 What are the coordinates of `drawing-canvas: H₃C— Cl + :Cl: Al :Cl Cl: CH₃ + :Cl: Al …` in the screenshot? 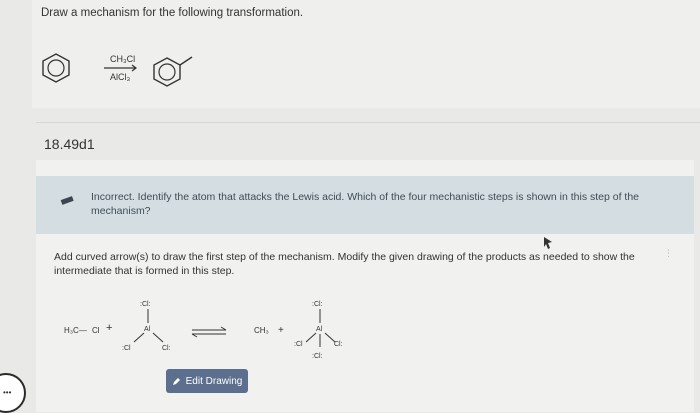 It's located at (216, 328).